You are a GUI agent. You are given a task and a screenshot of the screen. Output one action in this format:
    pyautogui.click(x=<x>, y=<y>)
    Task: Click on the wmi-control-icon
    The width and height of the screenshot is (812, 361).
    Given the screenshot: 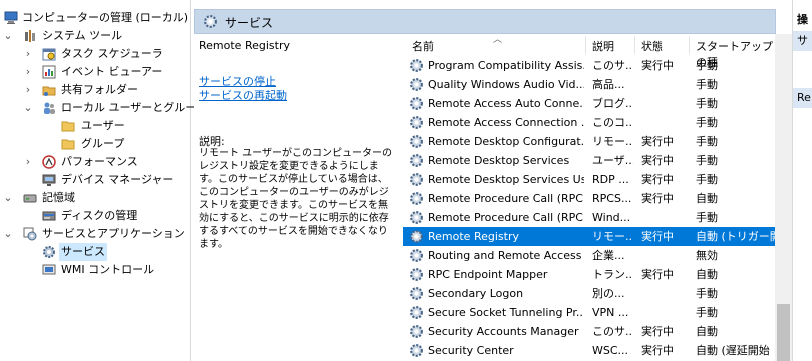 What is the action you would take?
    pyautogui.click(x=49, y=269)
    